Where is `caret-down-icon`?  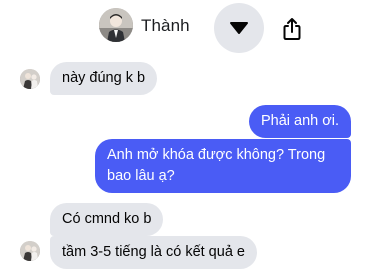 caret-down-icon is located at coordinates (239, 28).